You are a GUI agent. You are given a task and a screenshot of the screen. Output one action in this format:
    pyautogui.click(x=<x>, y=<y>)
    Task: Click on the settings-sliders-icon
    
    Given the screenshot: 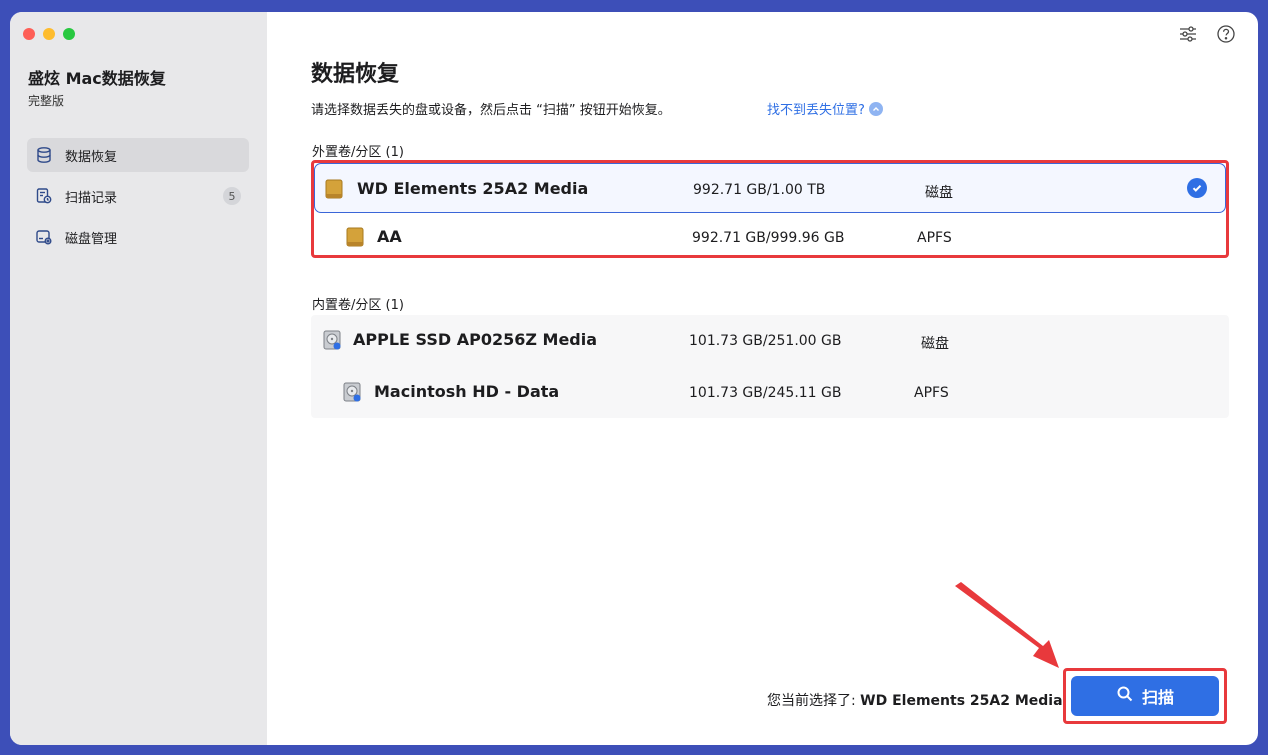 What is the action you would take?
    pyautogui.click(x=1188, y=34)
    